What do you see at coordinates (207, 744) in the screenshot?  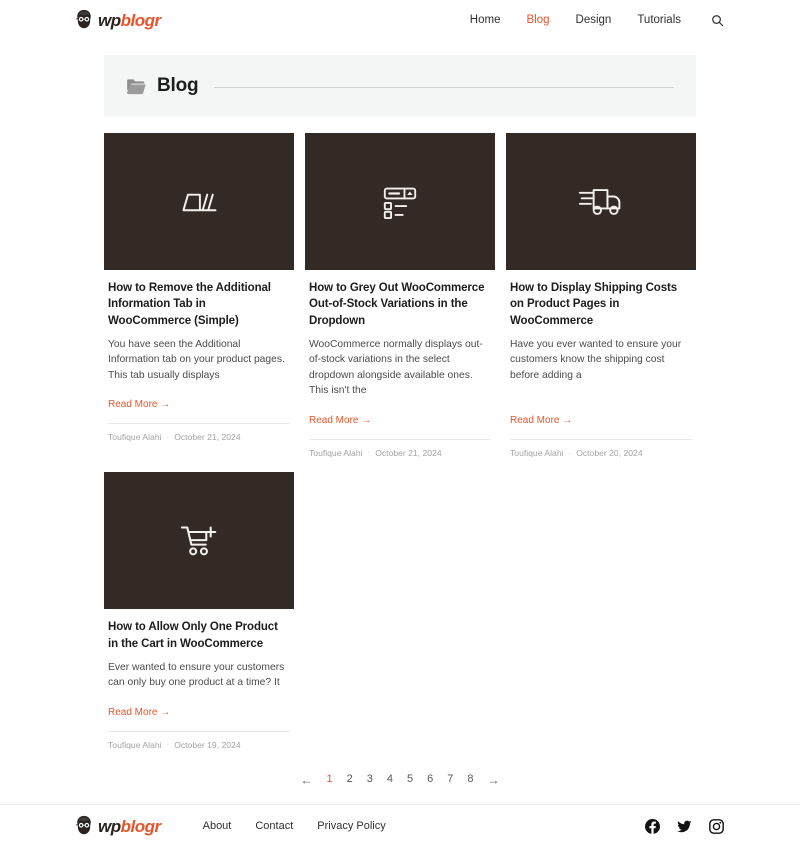 I see `post-date: October 19, 2024` at bounding box center [207, 744].